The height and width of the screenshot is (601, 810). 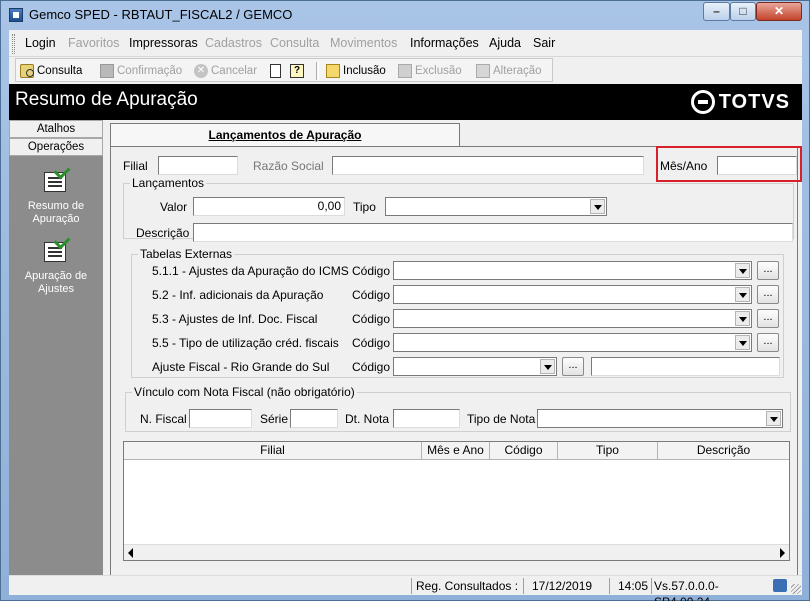 What do you see at coordinates (524, 451) in the screenshot?
I see `grid-col-codigo: Código` at bounding box center [524, 451].